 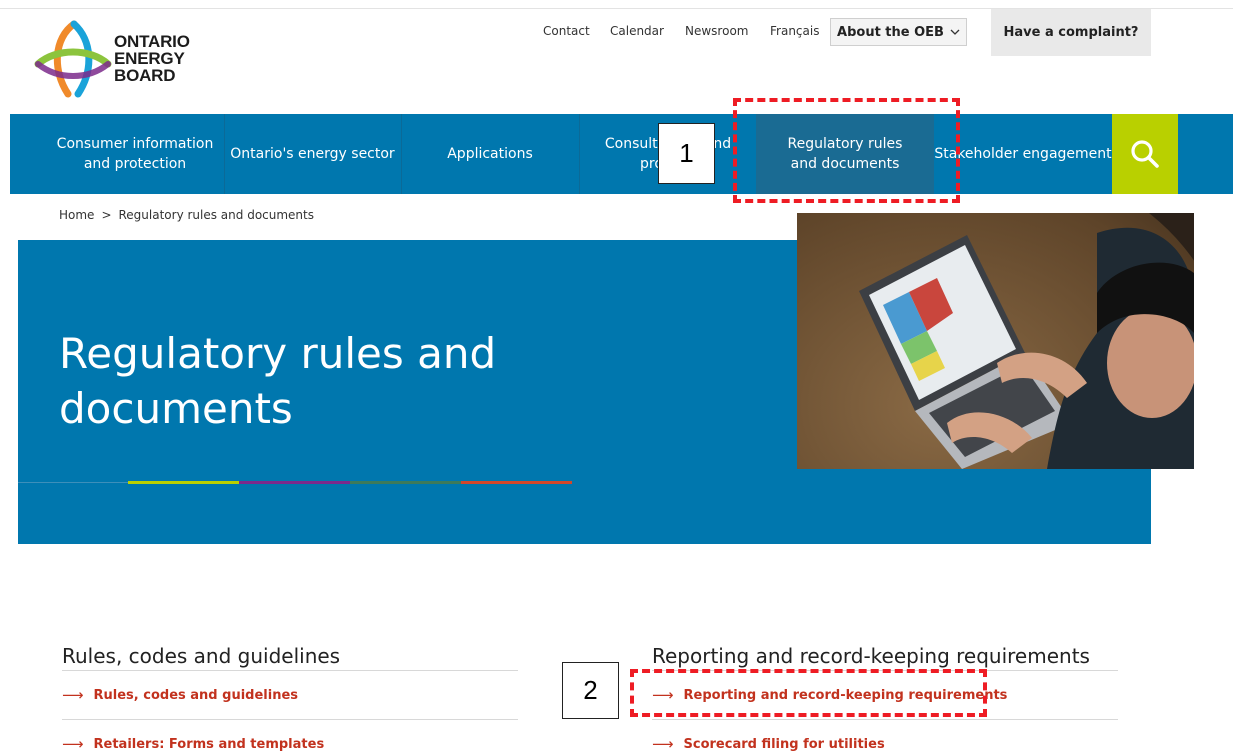 What do you see at coordinates (686, 153) in the screenshot?
I see `annotation-label-1: 1` at bounding box center [686, 153].